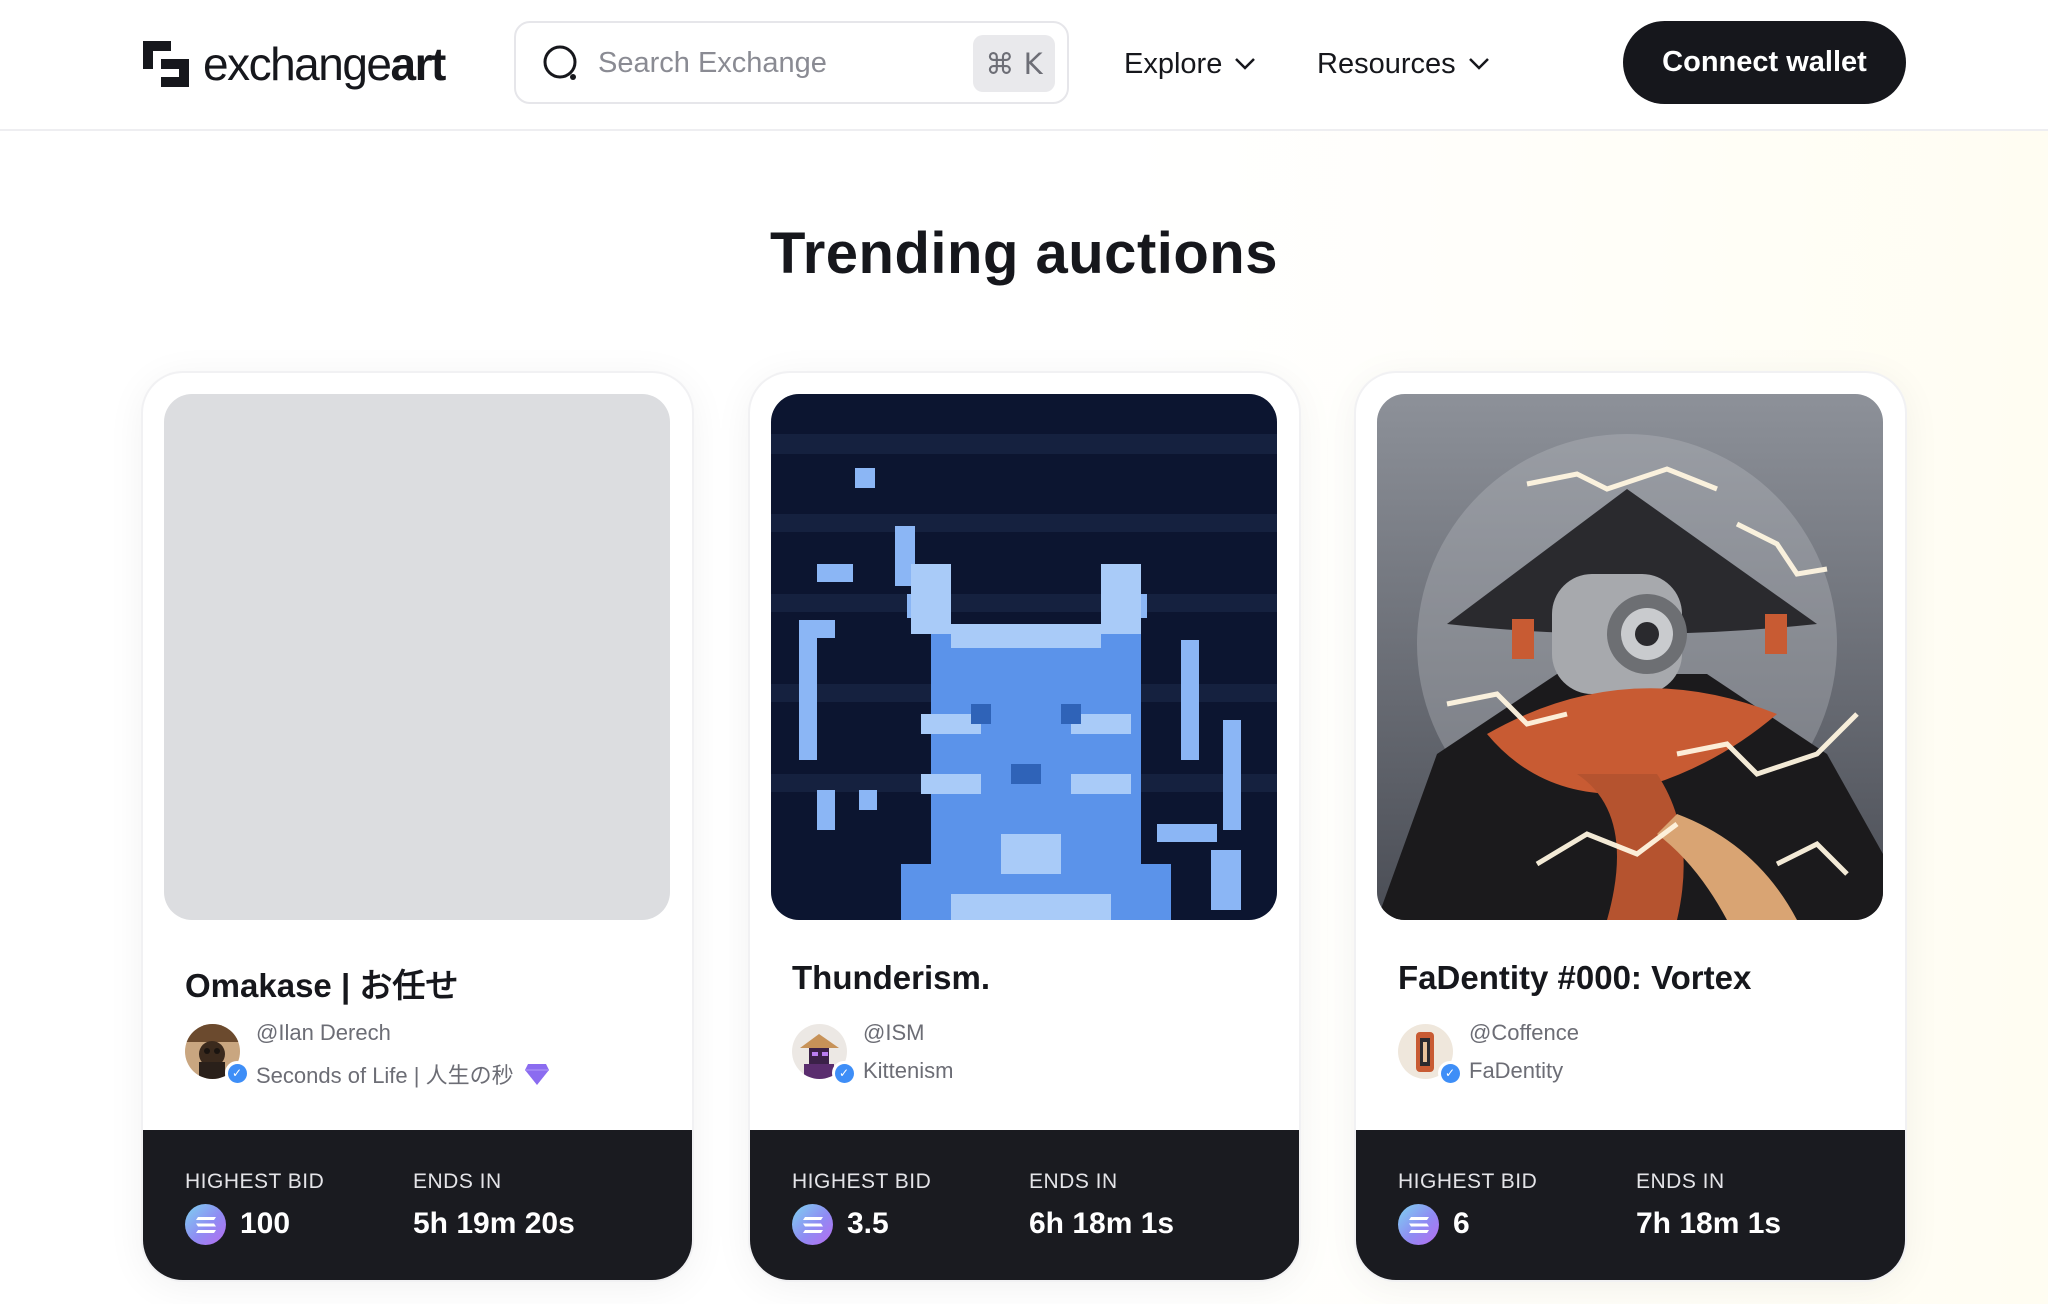 The width and height of the screenshot is (2048, 1304). What do you see at coordinates (417, 1205) in the screenshot?
I see `auction-info-bar: HIGHEST BID ENDS IN 100 5h 19m 20s` at bounding box center [417, 1205].